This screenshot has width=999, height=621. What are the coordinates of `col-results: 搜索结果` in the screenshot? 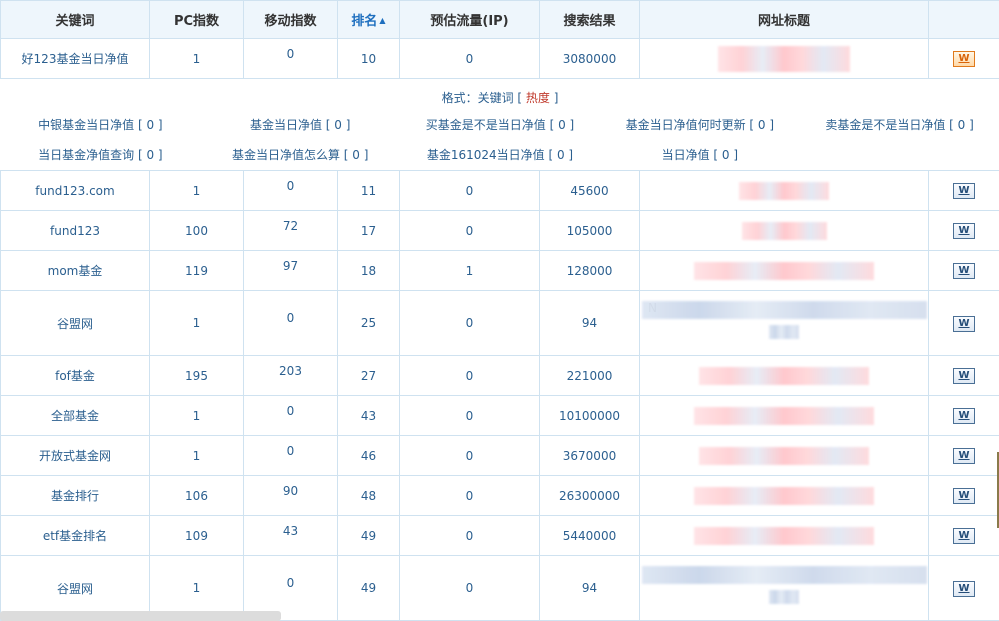 It's located at (589, 19).